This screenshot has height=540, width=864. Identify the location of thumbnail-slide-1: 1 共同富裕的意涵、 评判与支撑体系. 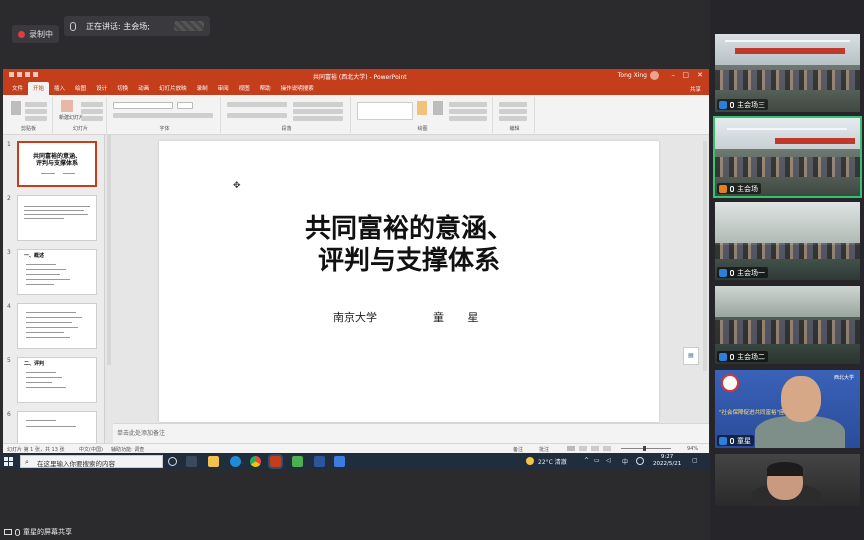
(54, 165).